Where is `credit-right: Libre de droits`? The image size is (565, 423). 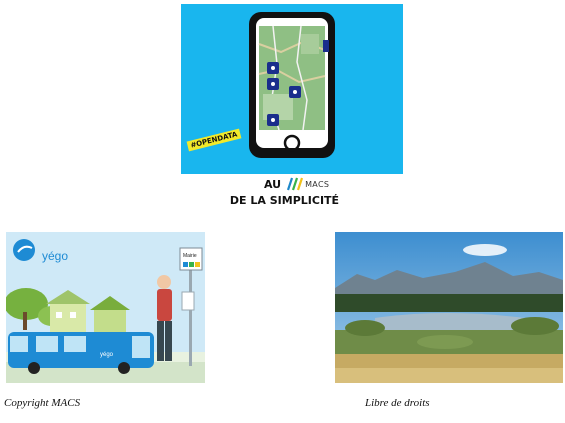 credit-right: Libre de droits is located at coordinates (397, 403).